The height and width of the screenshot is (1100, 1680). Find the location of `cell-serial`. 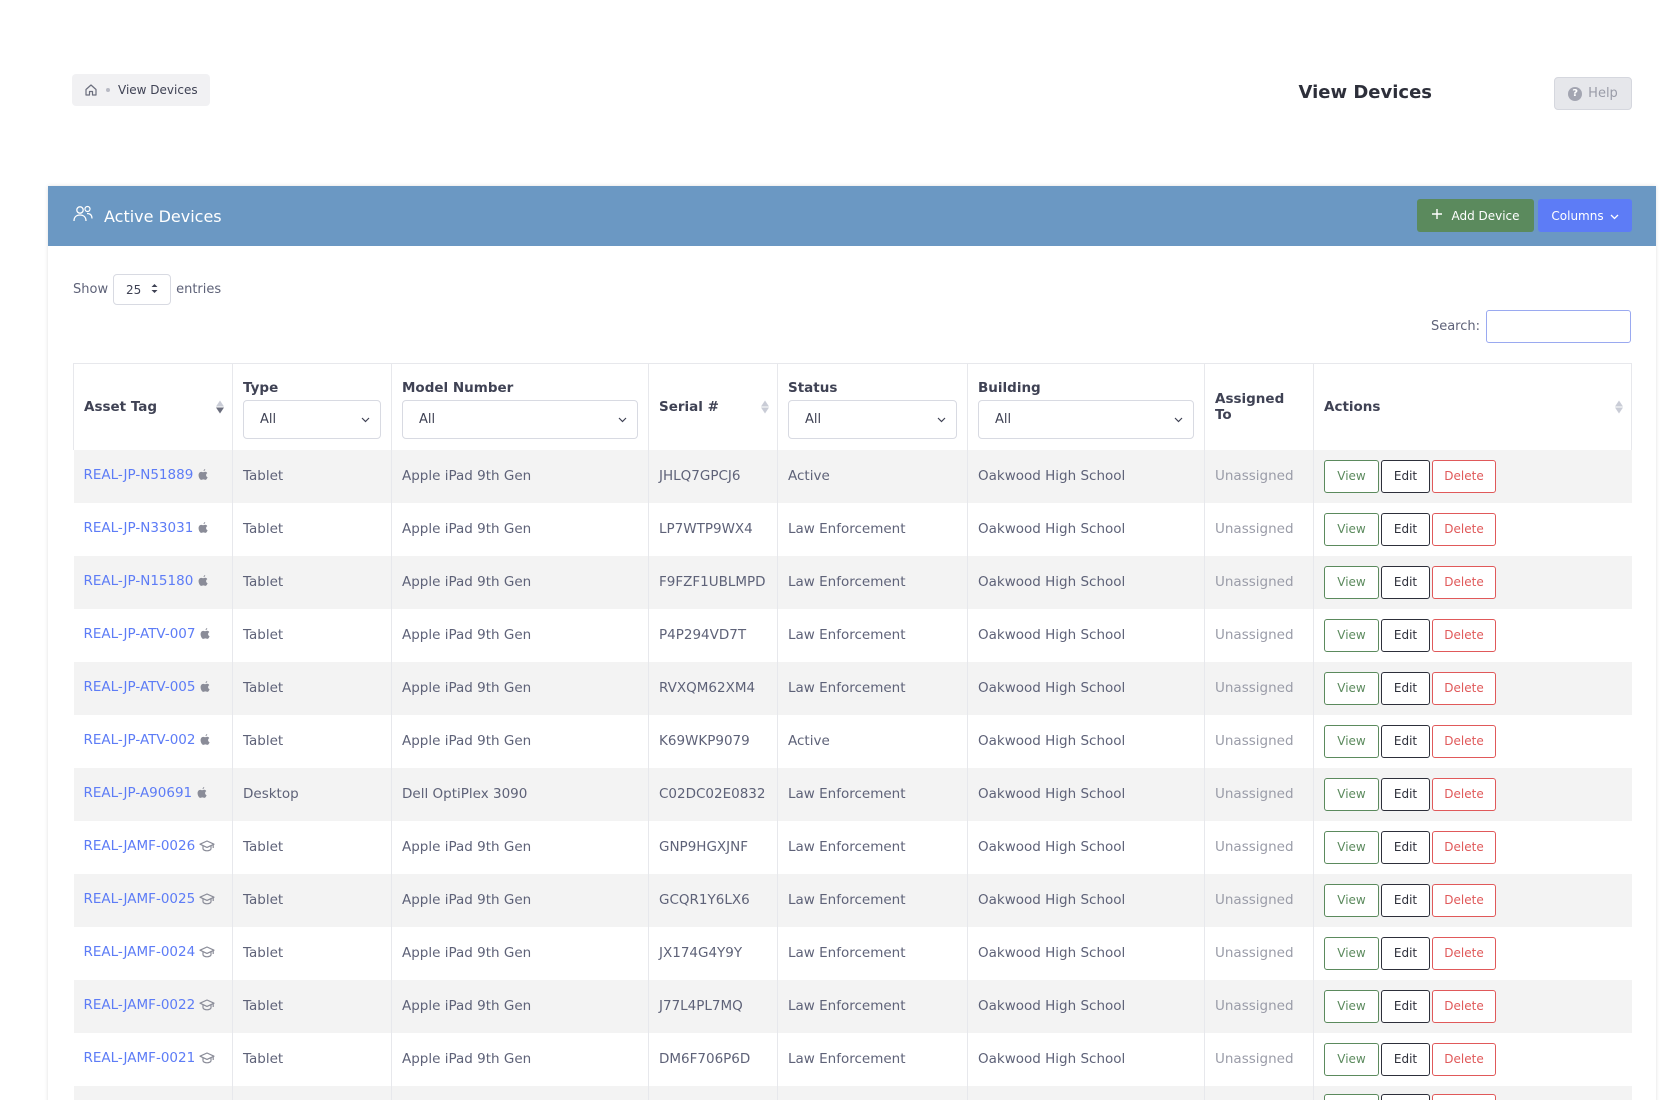

cell-serial is located at coordinates (713, 1092).